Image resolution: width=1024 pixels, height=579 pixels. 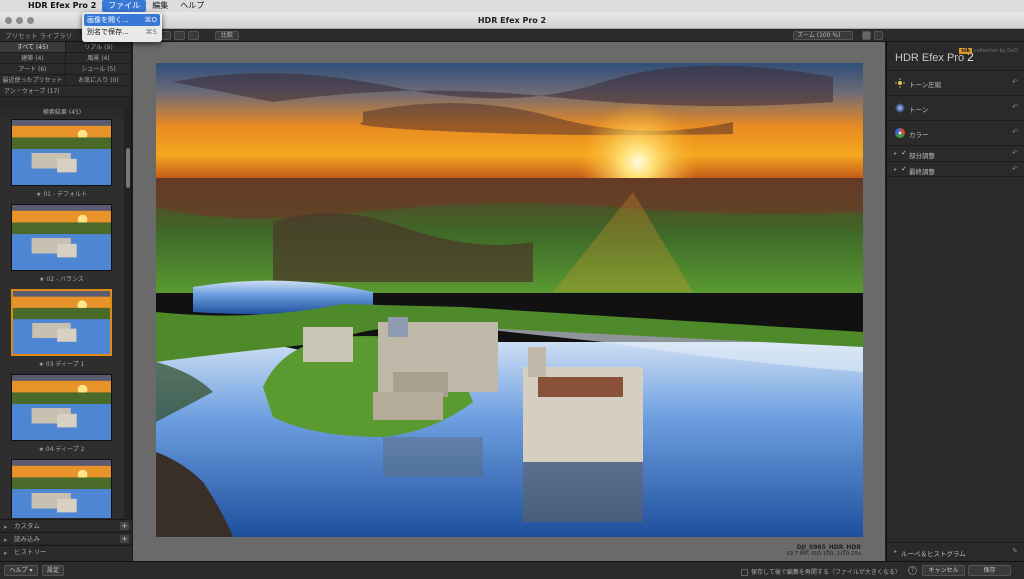 I want to click on color-wheel-icon, so click(x=900, y=133).